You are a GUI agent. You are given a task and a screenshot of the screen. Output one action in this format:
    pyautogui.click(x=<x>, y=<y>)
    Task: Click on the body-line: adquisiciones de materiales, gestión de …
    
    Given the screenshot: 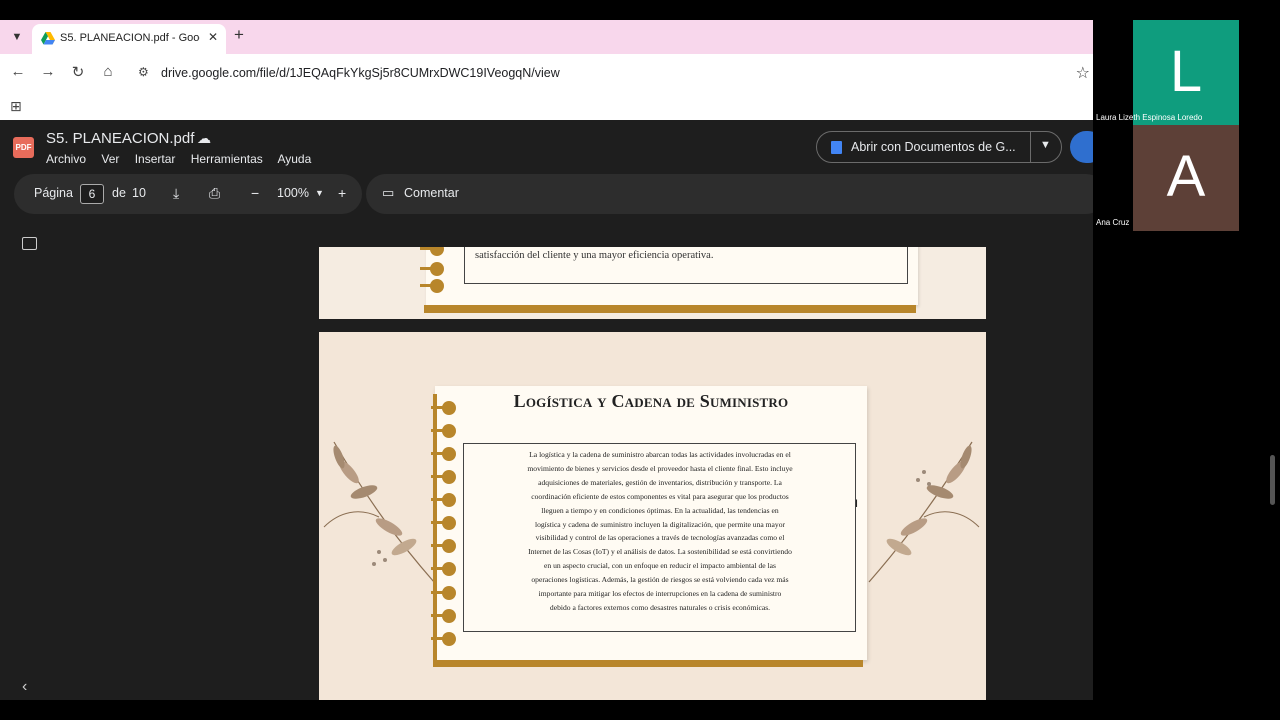 What is the action you would take?
    pyautogui.click(x=660, y=482)
    